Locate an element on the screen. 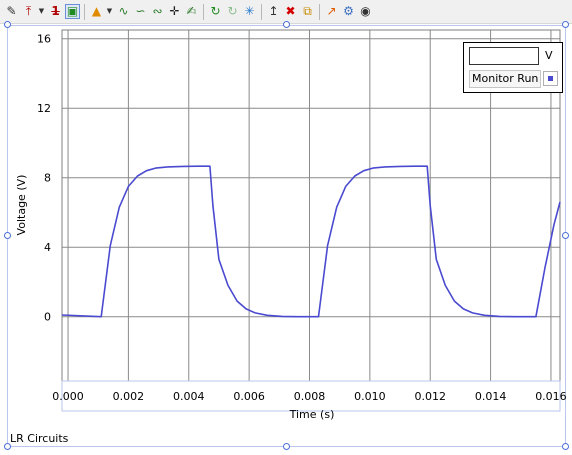 This screenshot has width=572, height=455. x-tick-label: 0.016 is located at coordinates (551, 396).